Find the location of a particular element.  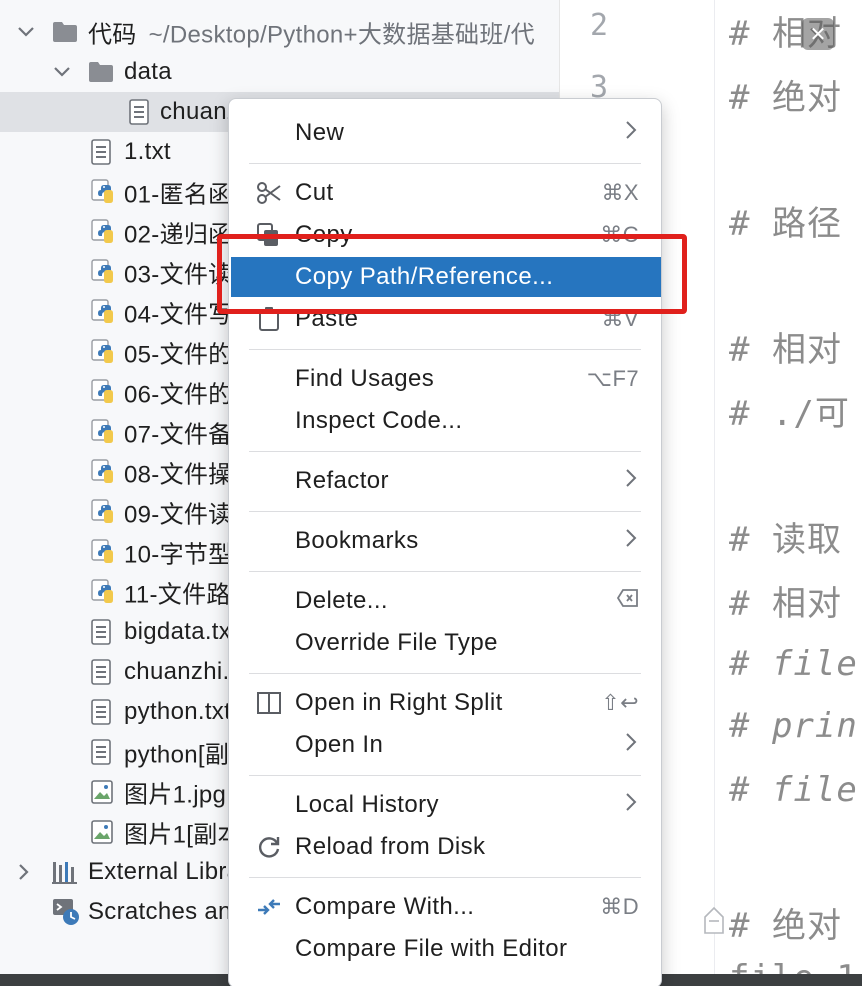

compare-icon is located at coordinates (269, 907).